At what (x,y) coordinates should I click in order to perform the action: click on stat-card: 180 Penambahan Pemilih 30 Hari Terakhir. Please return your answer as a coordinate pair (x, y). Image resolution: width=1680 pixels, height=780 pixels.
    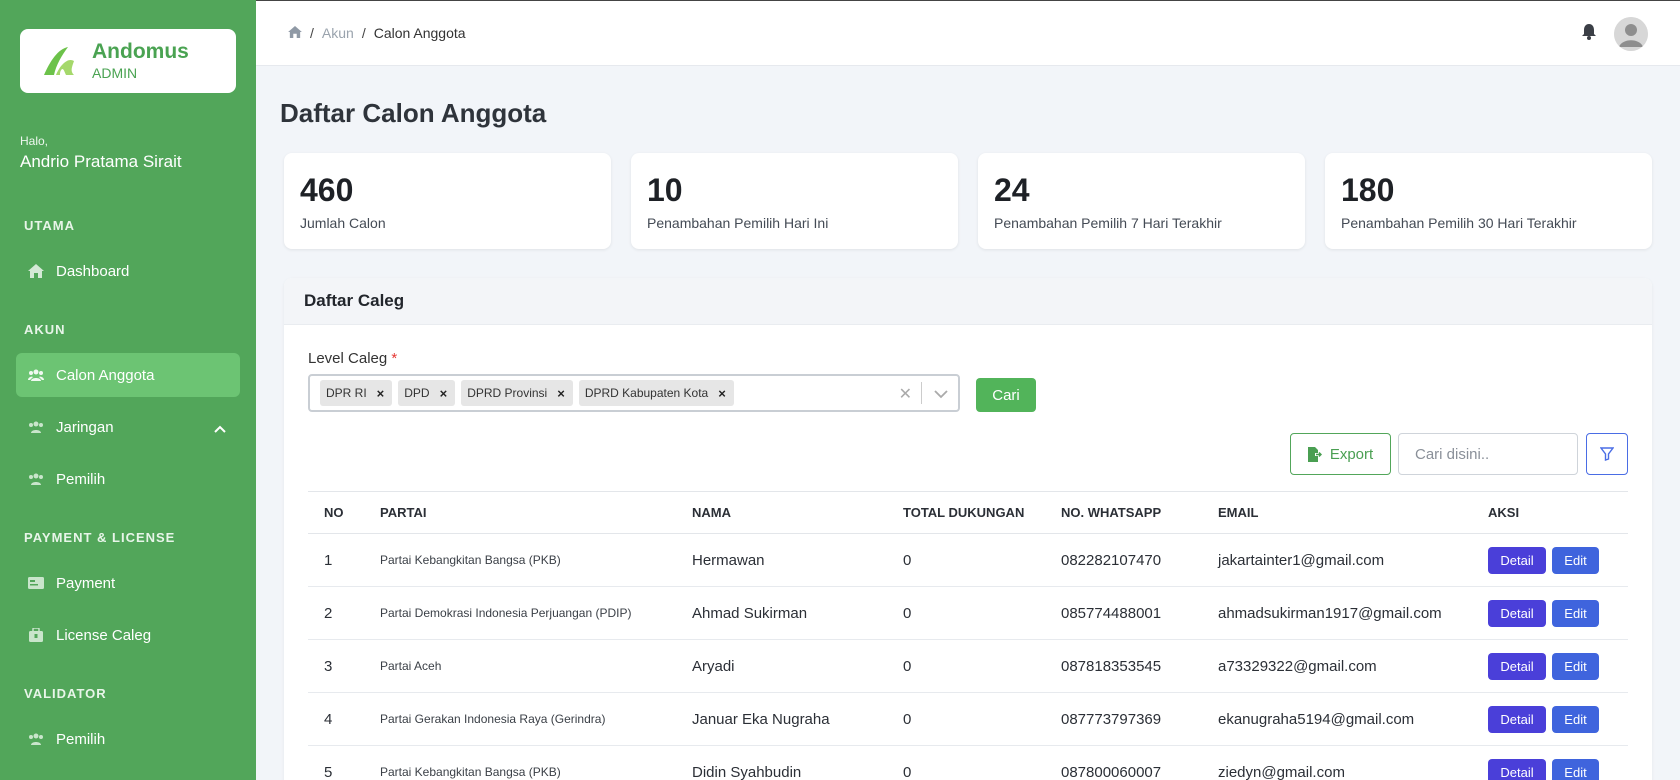
    Looking at the image, I should click on (1488, 201).